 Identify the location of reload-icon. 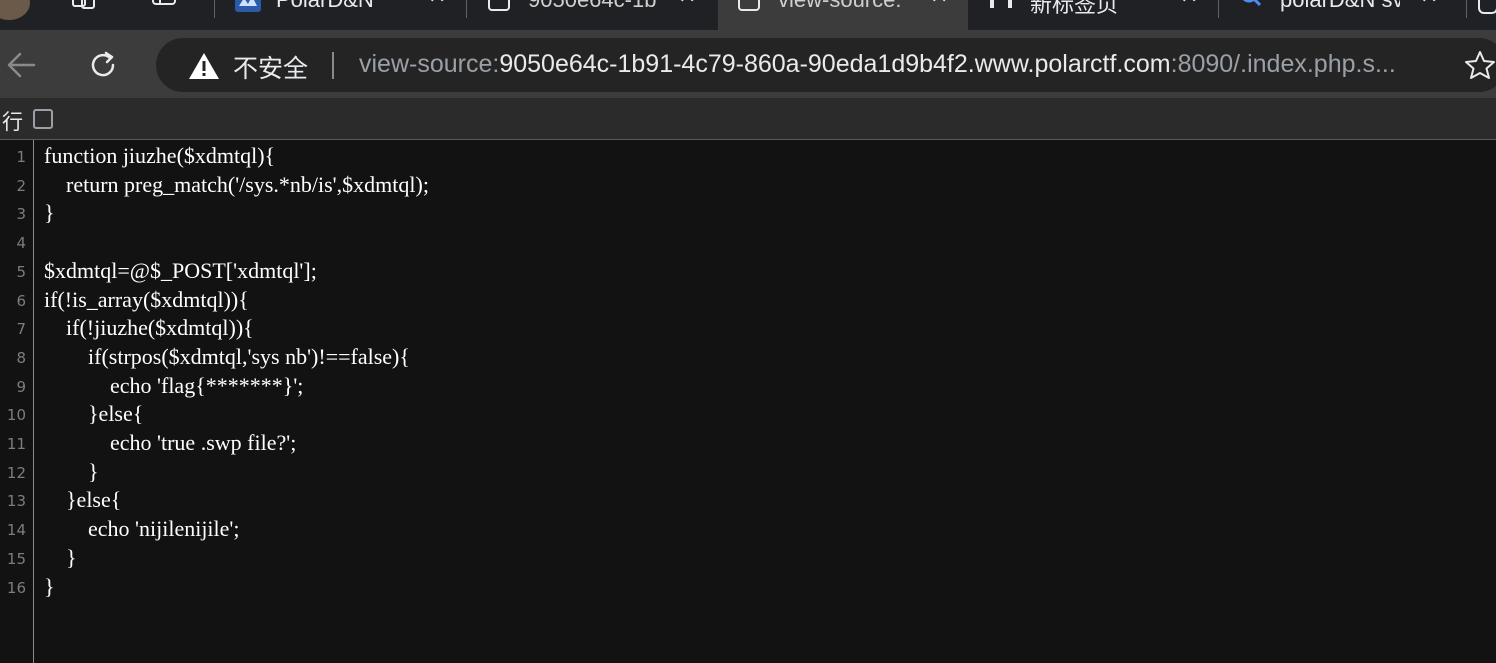
(103, 64).